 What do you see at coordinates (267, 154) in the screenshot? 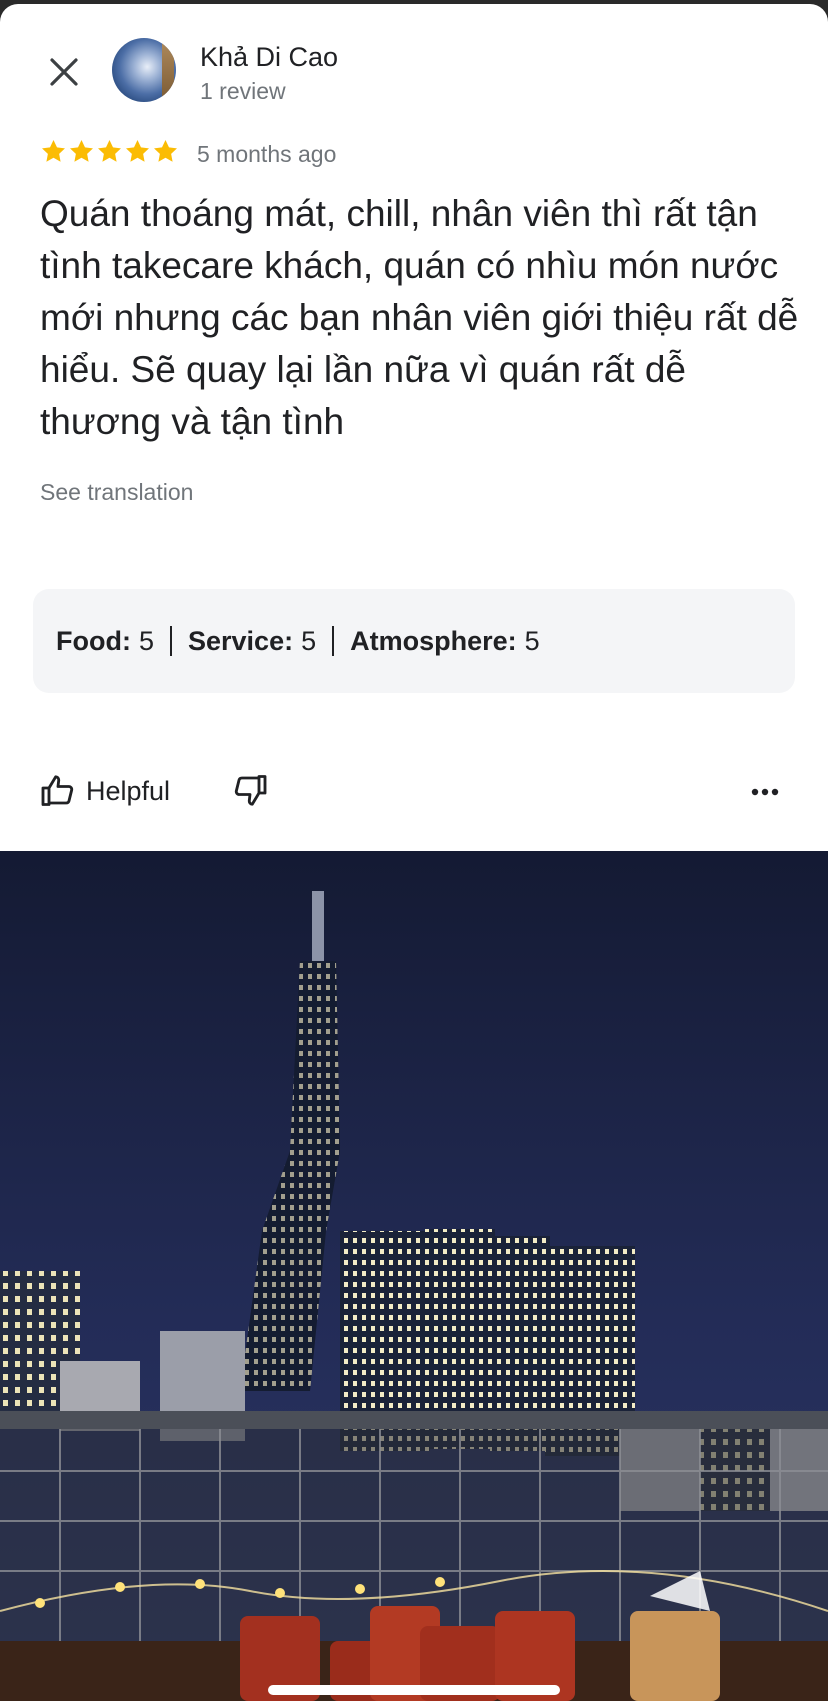
I see `review-time: 5 months ago` at bounding box center [267, 154].